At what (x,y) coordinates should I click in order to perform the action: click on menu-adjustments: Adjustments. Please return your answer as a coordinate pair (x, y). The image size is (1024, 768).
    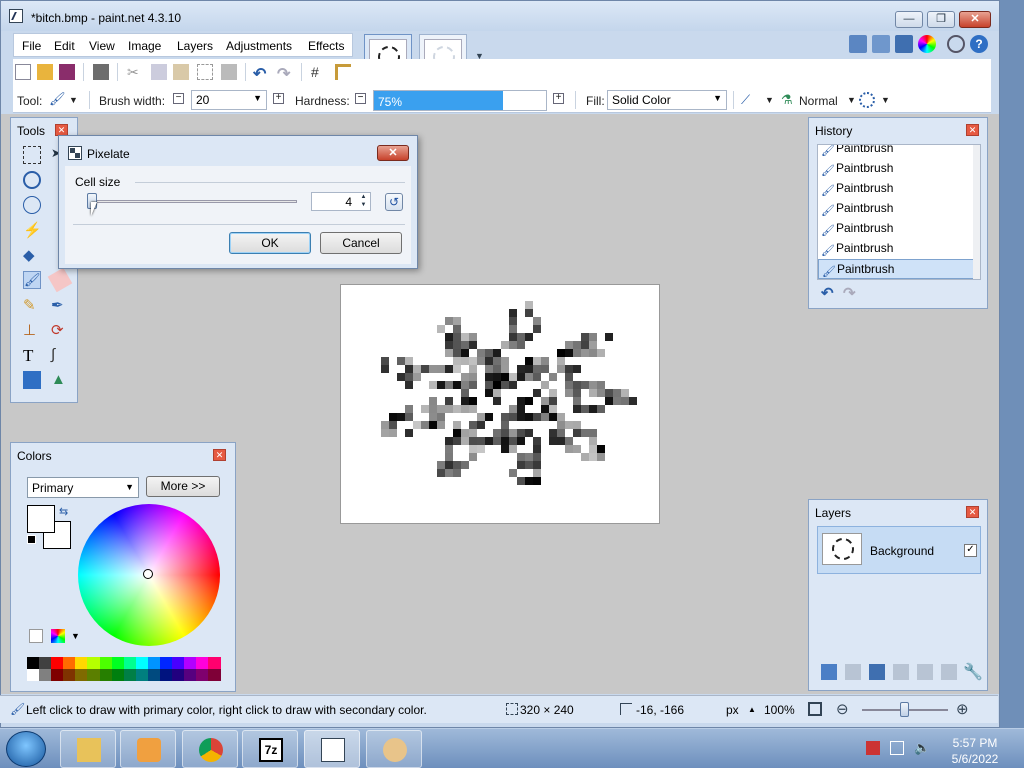
    Looking at the image, I should click on (259, 46).